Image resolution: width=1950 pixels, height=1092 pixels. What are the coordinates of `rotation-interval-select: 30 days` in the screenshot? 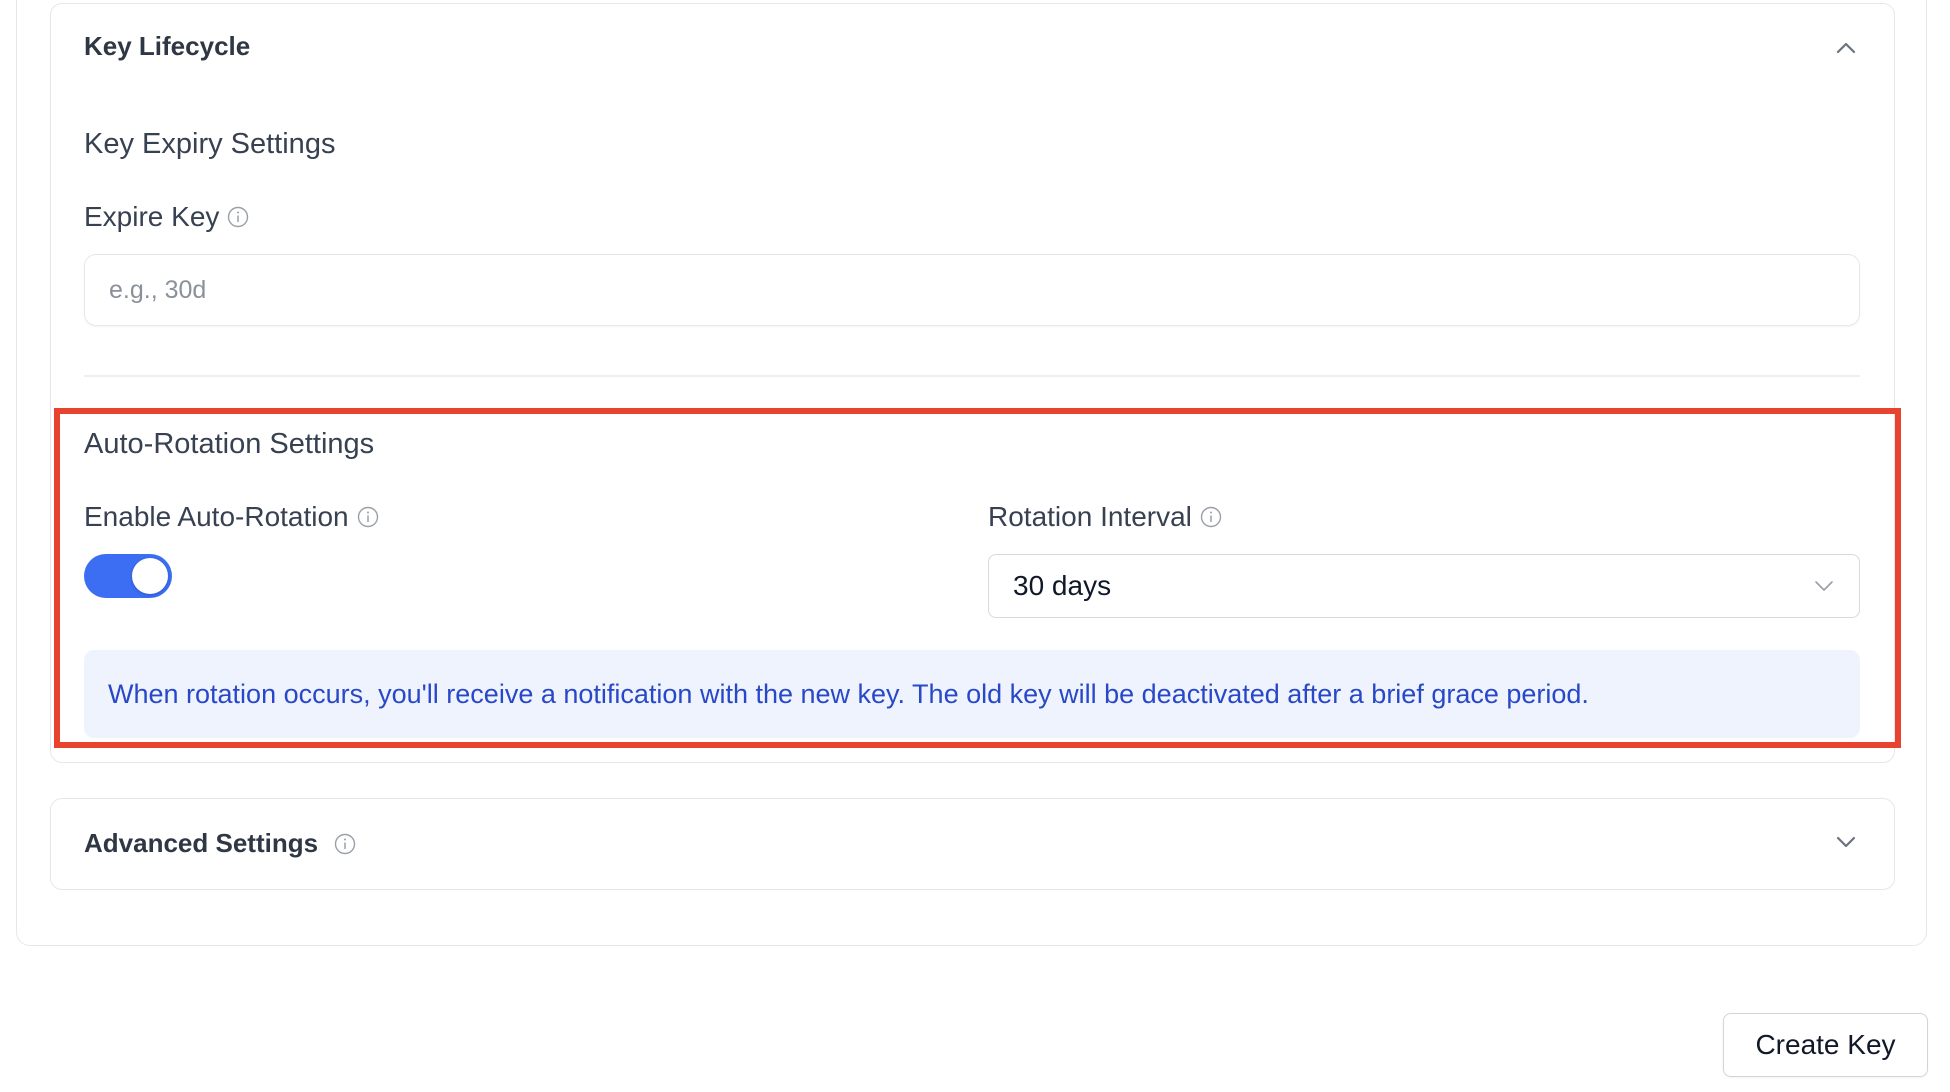 It's located at (1424, 586).